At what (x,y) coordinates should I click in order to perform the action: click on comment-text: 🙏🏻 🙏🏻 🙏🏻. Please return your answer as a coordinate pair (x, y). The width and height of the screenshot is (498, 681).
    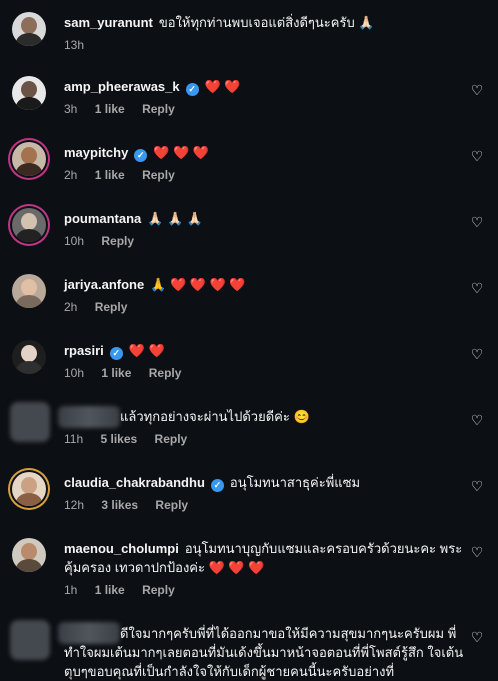
    Looking at the image, I should click on (175, 218).